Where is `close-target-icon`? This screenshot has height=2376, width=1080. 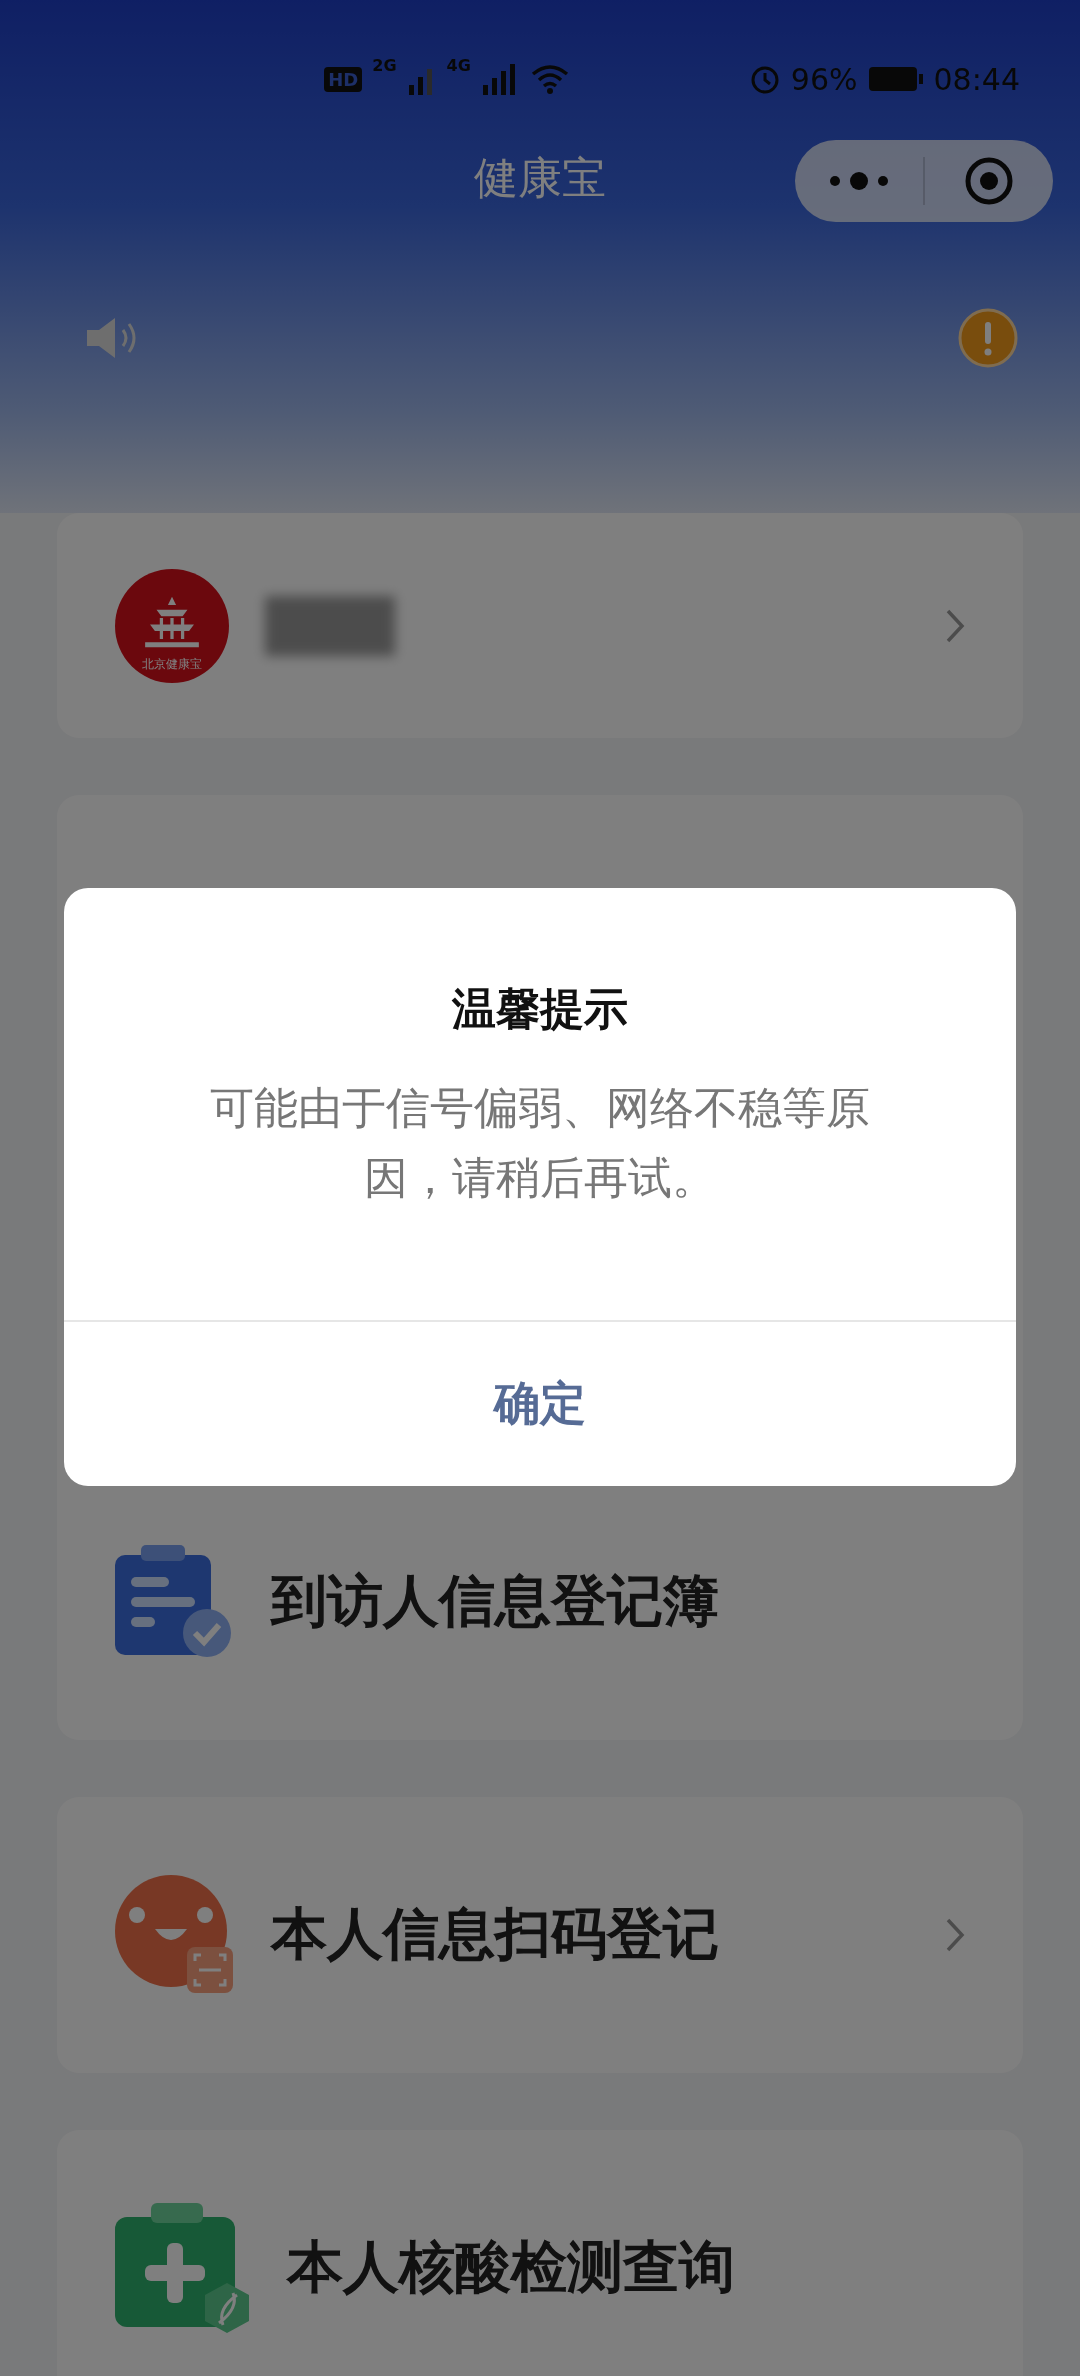
close-target-icon is located at coordinates (989, 181).